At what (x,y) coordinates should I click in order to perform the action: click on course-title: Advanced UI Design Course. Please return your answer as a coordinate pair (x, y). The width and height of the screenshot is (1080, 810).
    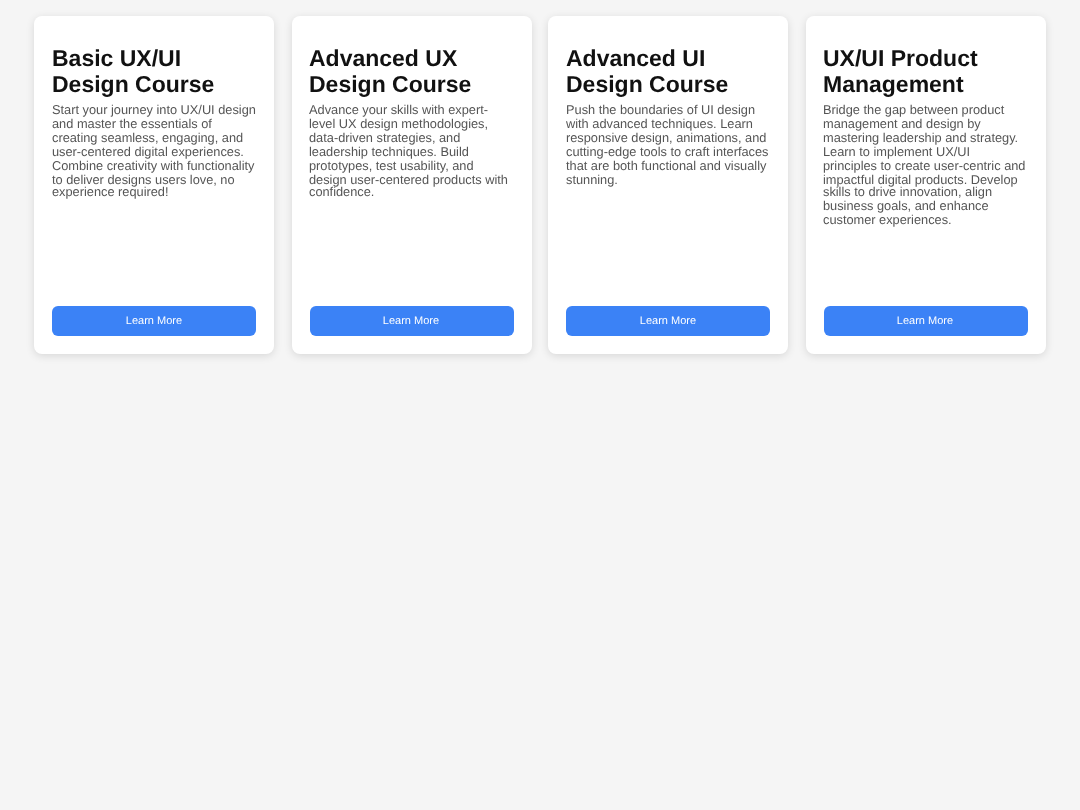
    Looking at the image, I should click on (648, 73).